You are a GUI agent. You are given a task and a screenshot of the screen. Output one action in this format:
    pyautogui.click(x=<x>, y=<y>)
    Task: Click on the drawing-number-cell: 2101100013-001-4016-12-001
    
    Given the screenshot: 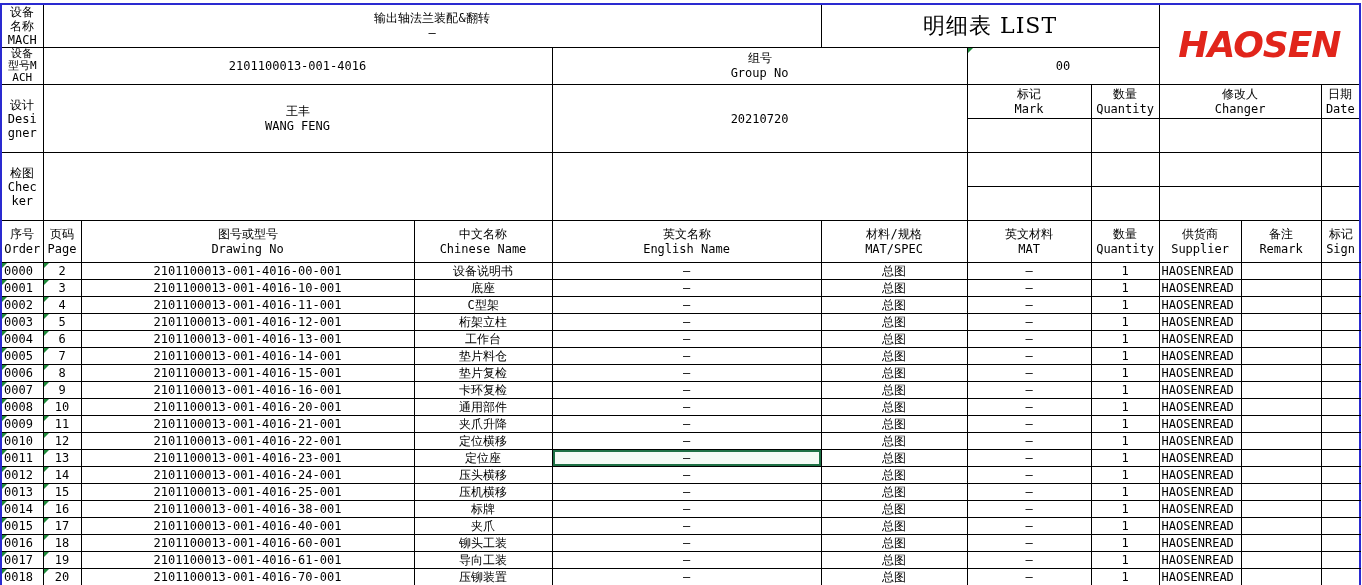 What is the action you would take?
    pyautogui.click(x=247, y=322)
    